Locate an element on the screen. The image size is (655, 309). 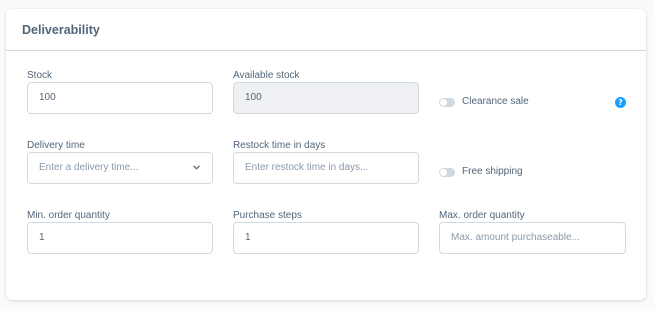
restock-time-label: Restock time in days is located at coordinates (279, 145).